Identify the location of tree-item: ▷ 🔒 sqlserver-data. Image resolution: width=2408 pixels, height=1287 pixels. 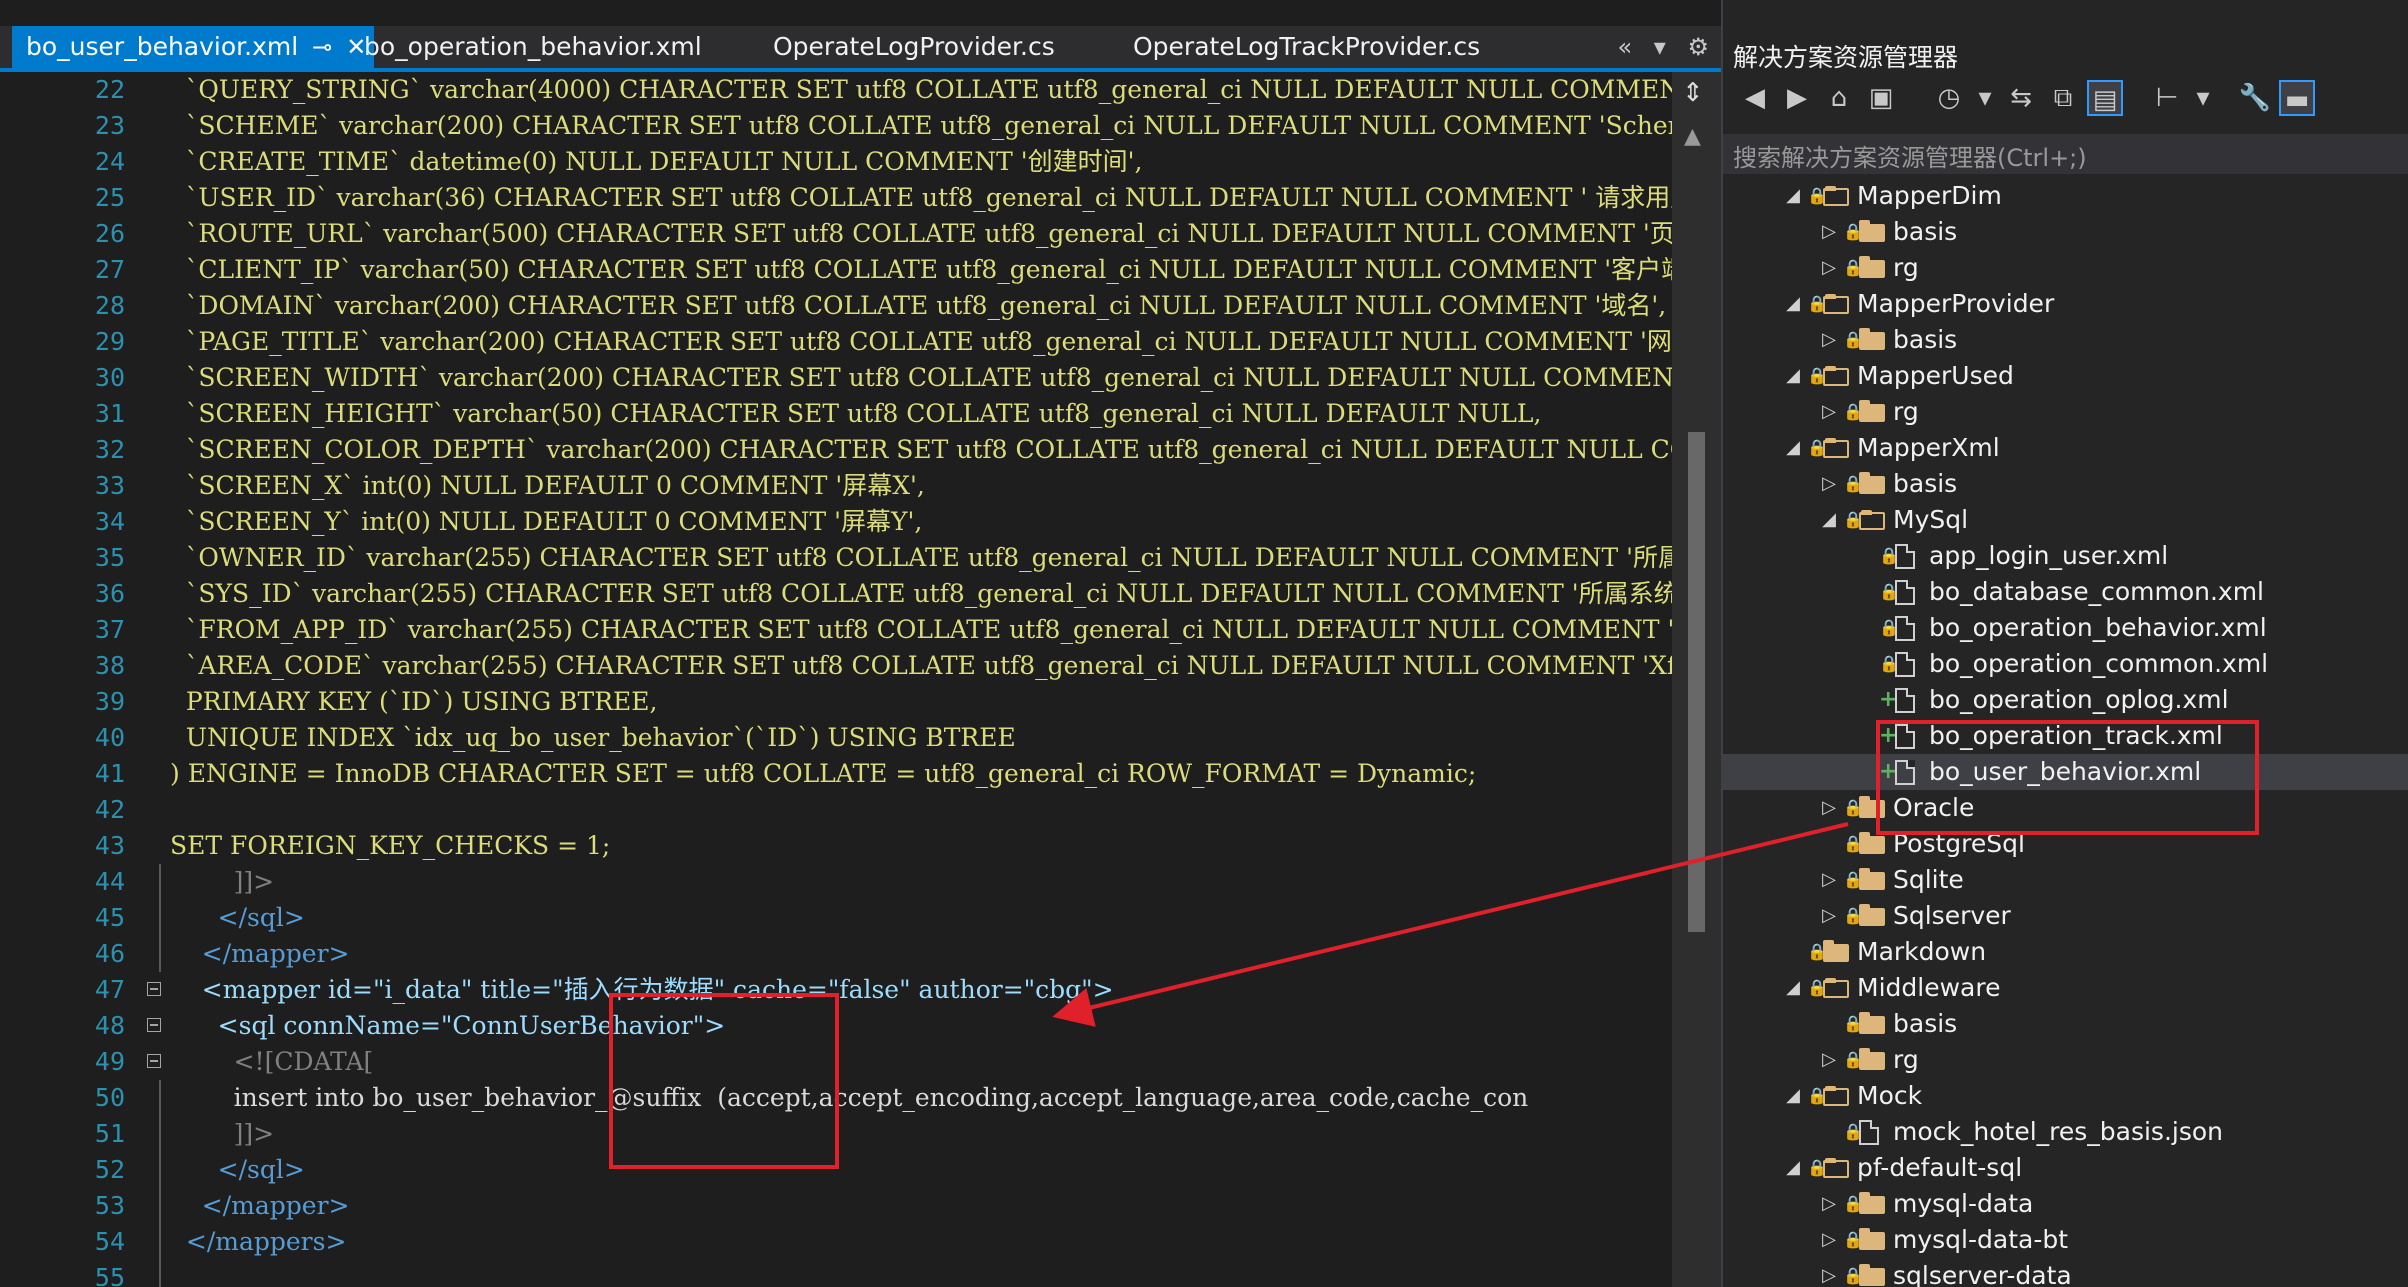
(2065, 1272).